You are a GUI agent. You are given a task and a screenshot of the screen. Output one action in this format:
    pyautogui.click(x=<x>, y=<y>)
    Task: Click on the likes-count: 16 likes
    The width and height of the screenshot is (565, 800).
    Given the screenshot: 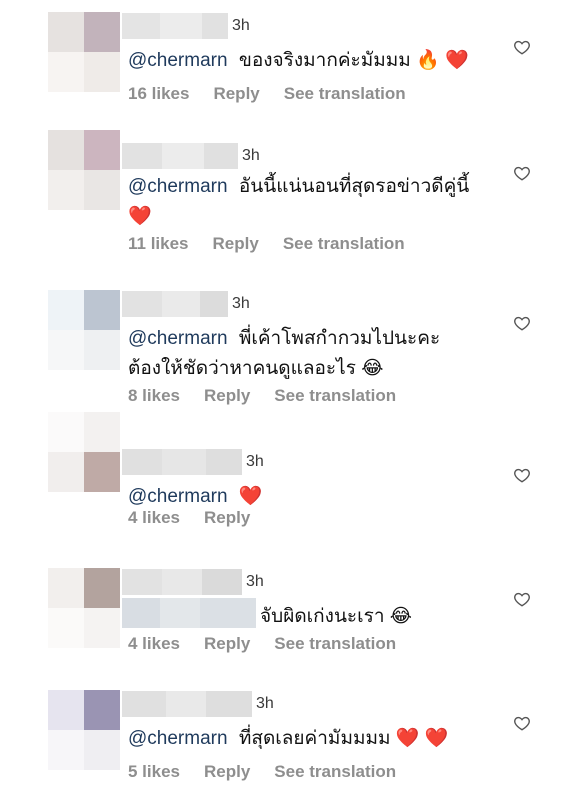 What is the action you would take?
    pyautogui.click(x=158, y=94)
    